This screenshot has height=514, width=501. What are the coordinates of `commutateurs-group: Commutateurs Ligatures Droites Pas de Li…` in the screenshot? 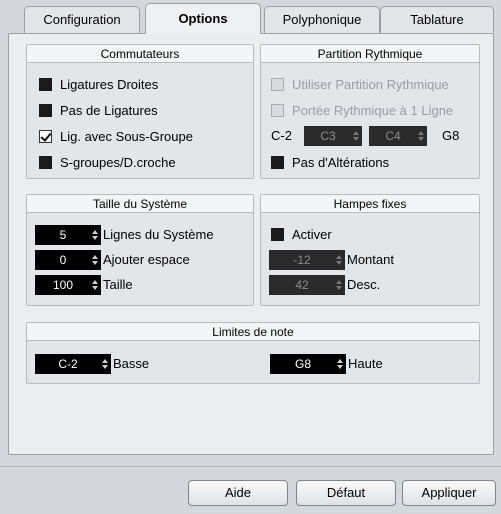 It's located at (140, 111).